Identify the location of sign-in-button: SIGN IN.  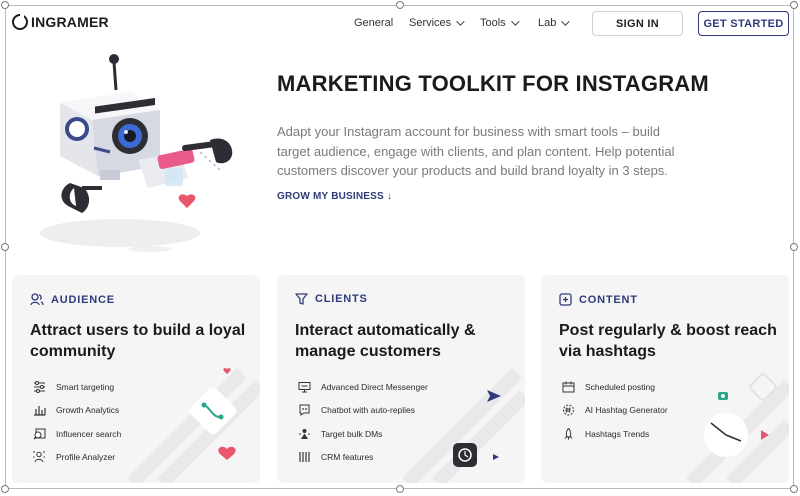
(637, 23).